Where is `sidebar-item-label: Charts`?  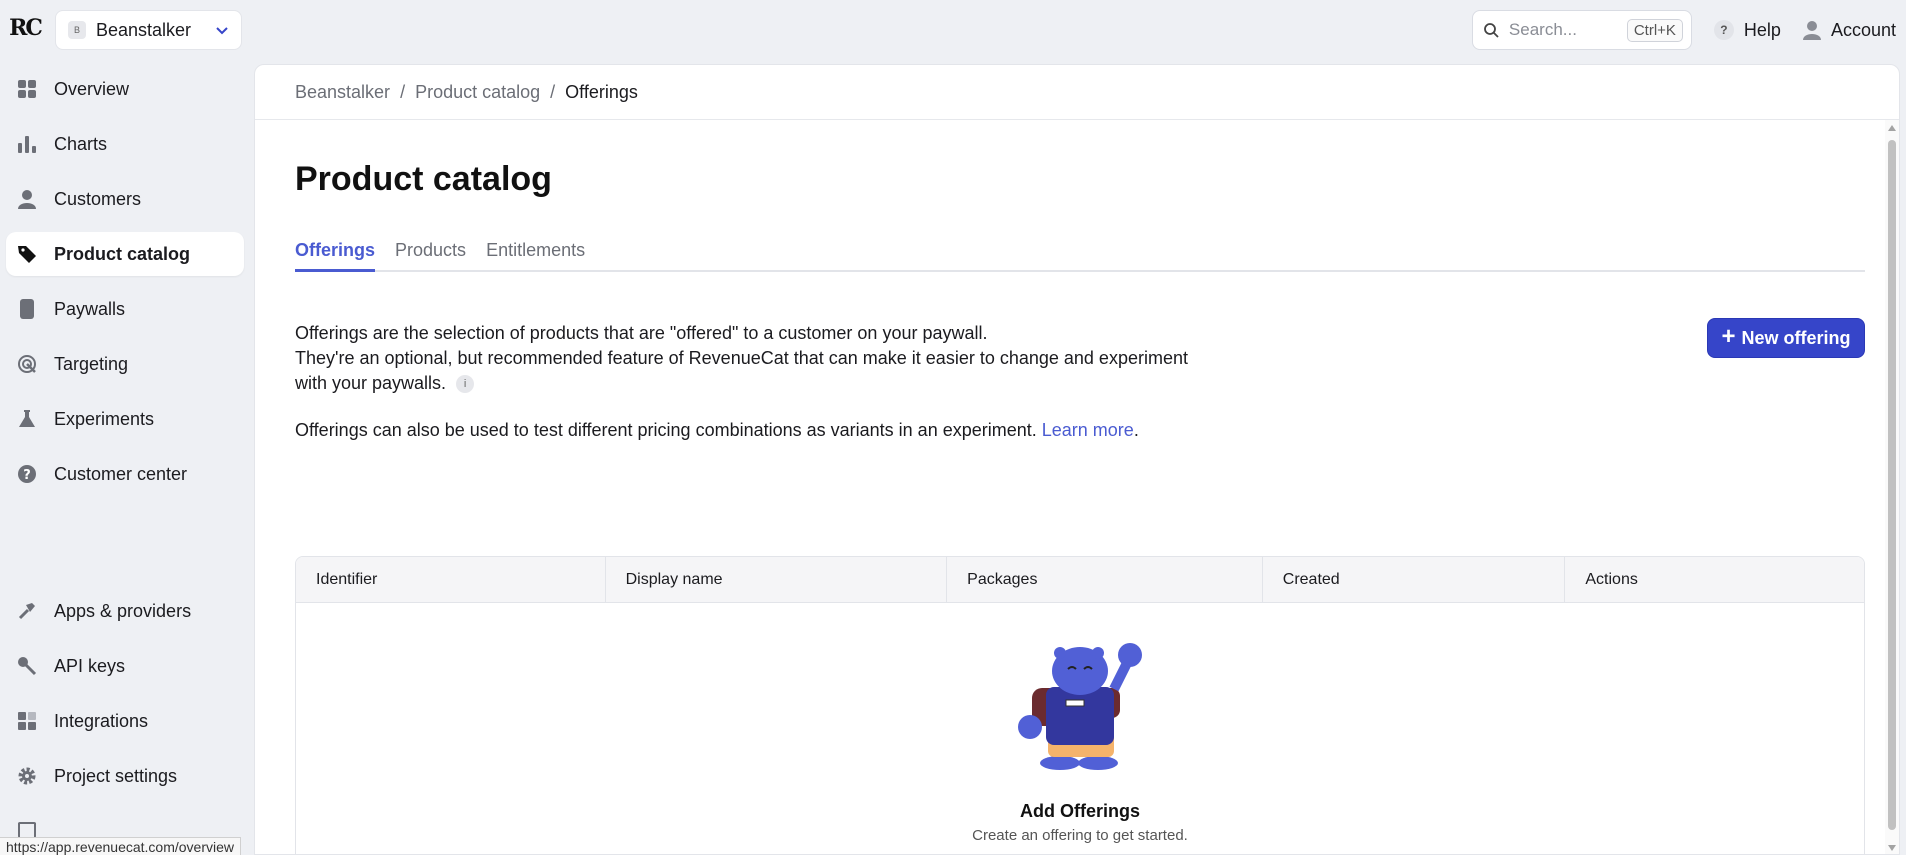
sidebar-item-label: Charts is located at coordinates (81, 143).